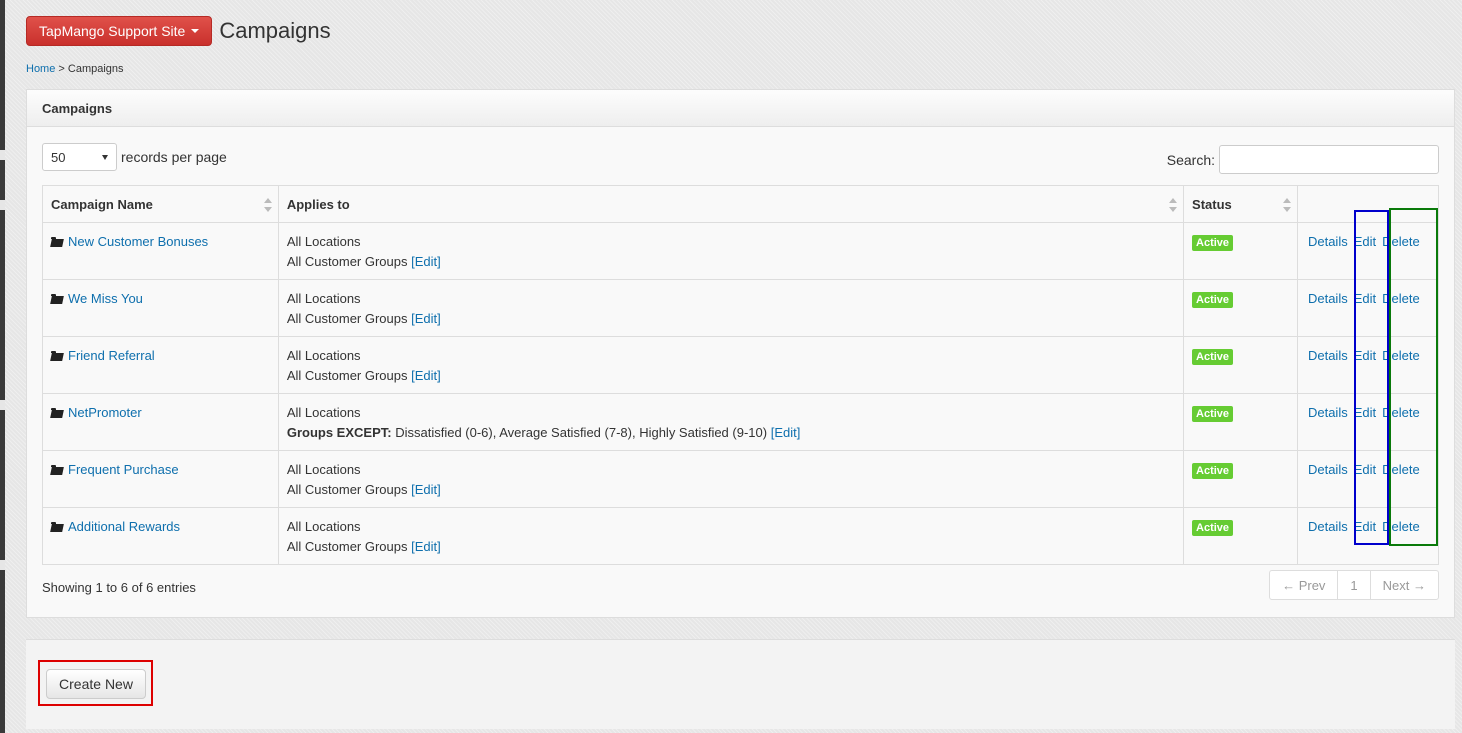  What do you see at coordinates (58, 157) in the screenshot?
I see `records-per-page-value: 50` at bounding box center [58, 157].